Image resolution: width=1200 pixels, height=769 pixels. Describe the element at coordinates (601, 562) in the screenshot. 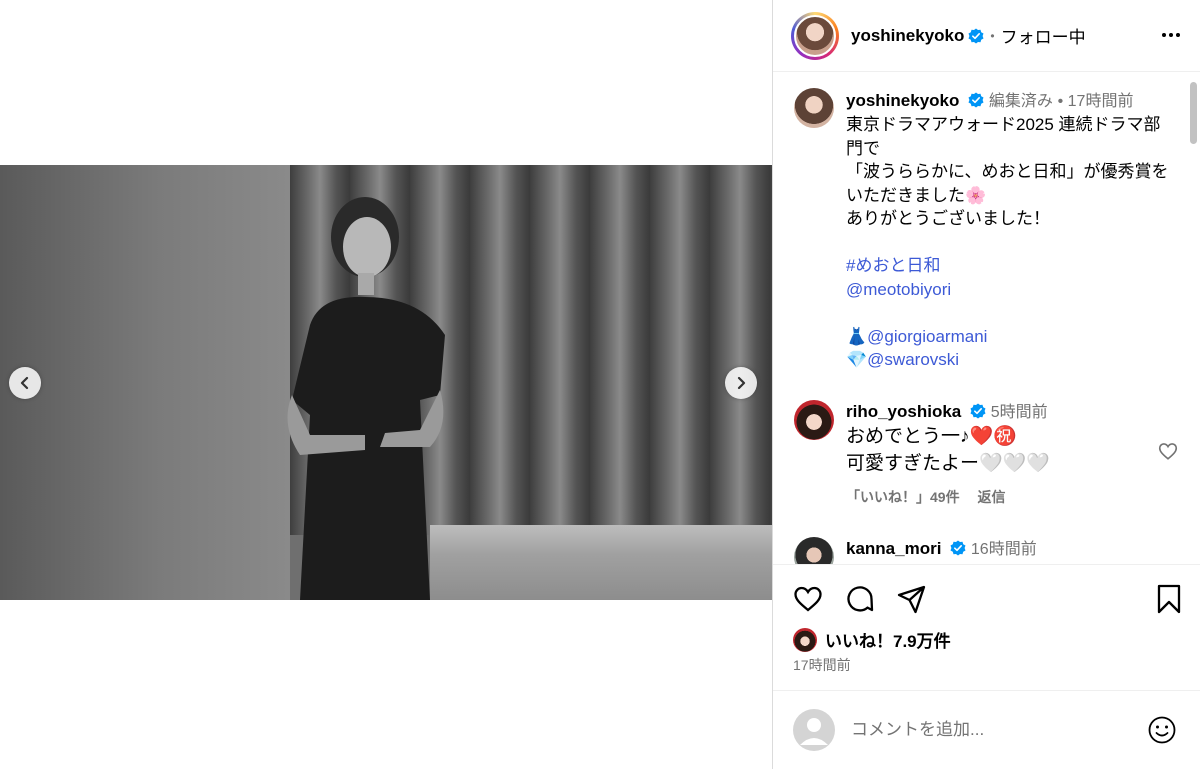

I see `photo-window-sill` at that location.